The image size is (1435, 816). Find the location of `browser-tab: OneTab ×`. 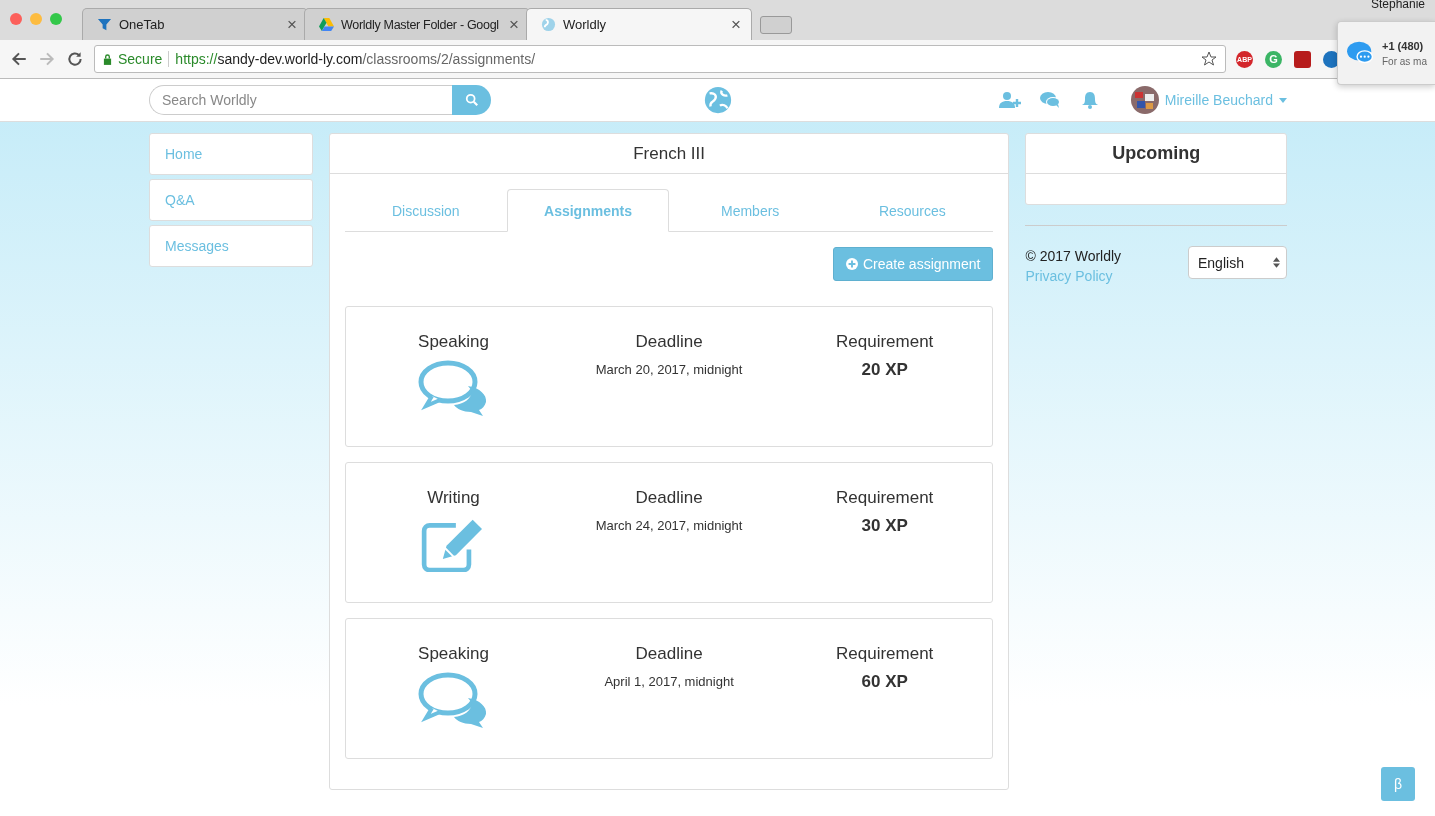

browser-tab: OneTab × is located at coordinates (195, 24).